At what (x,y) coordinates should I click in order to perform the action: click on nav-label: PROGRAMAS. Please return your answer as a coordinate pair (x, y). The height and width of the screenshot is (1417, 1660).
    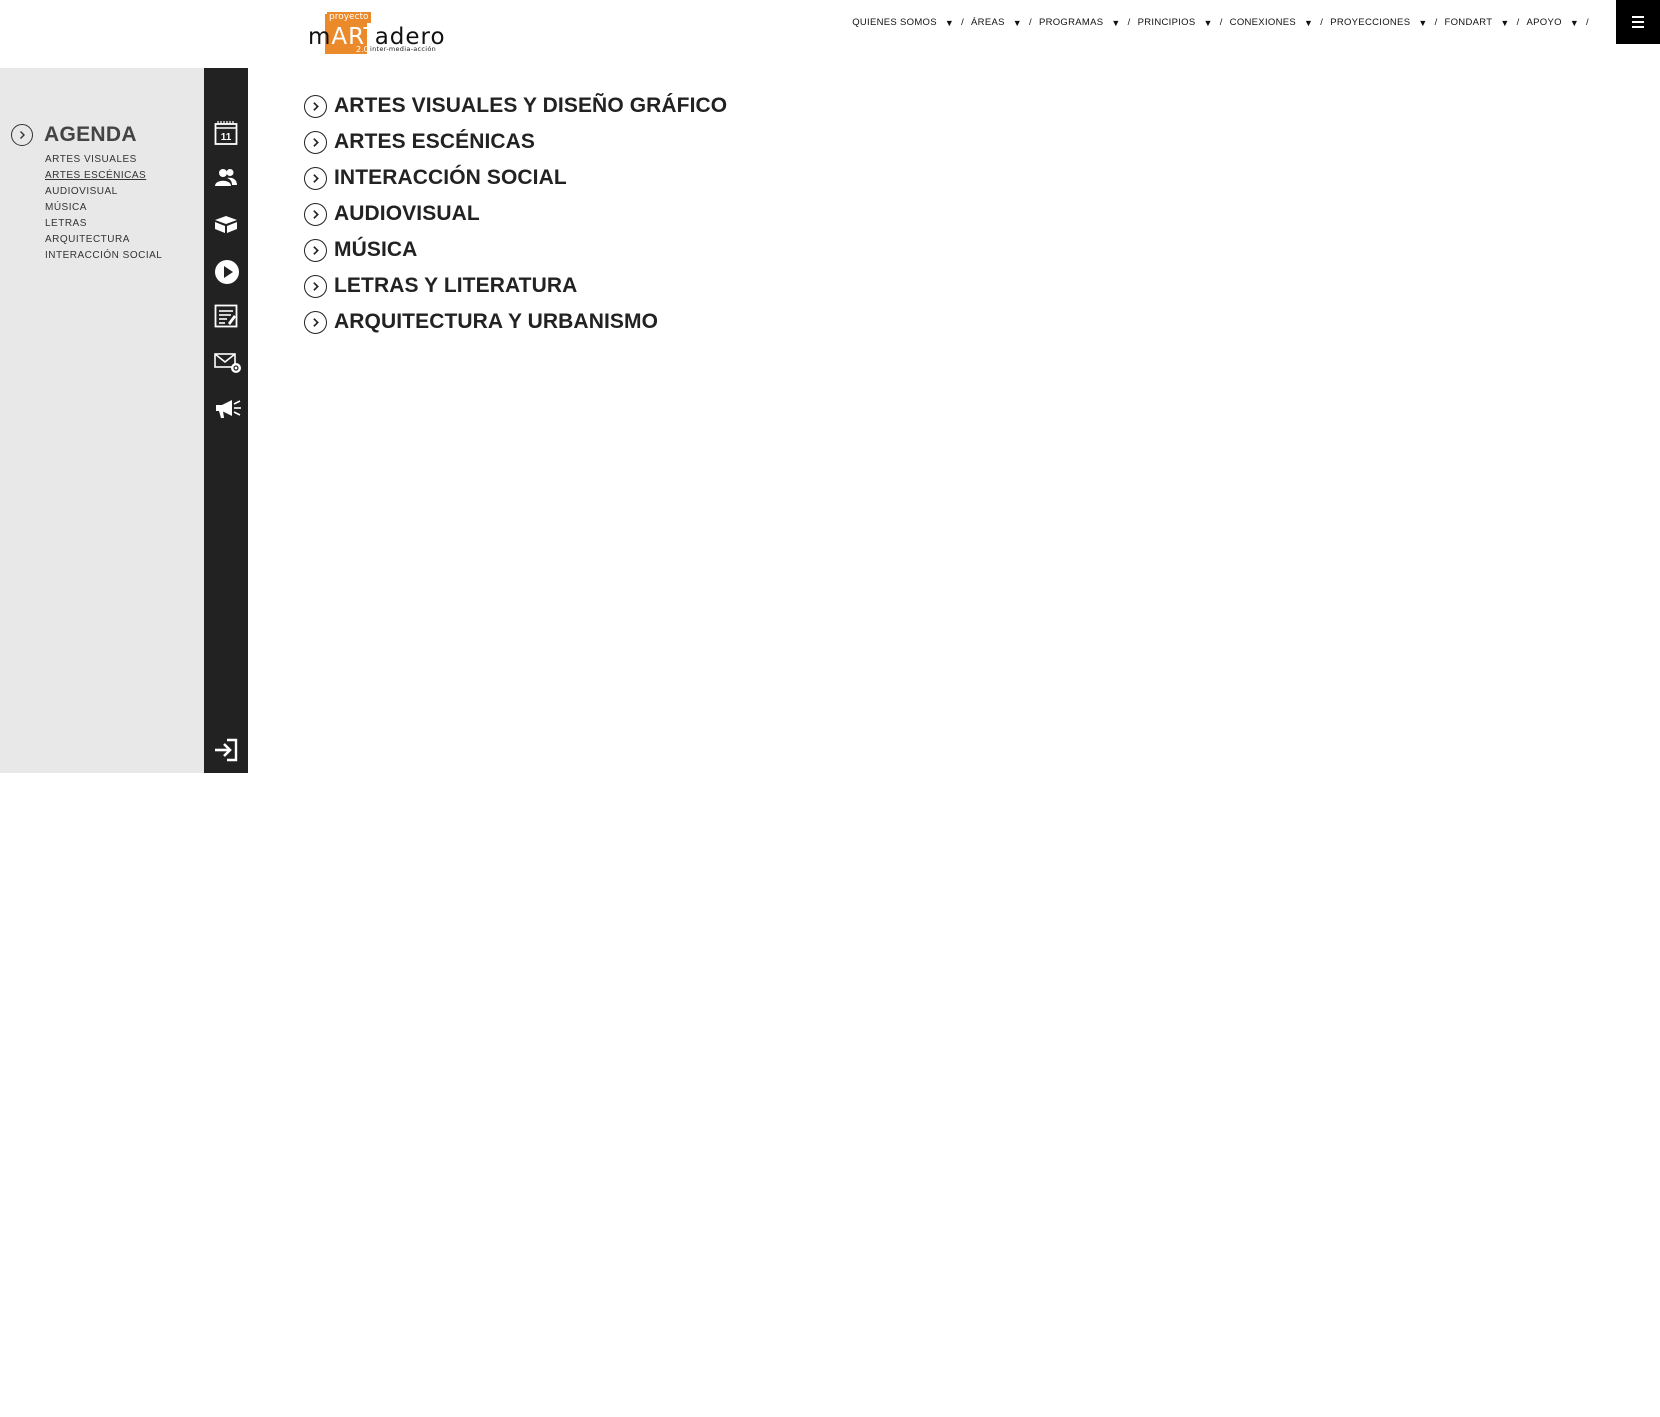
    Looking at the image, I should click on (1071, 22).